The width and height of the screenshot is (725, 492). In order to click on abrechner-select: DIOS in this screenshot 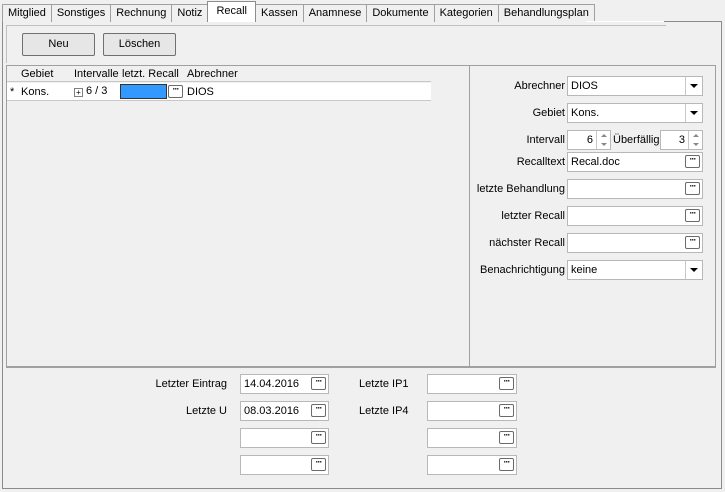, I will do `click(635, 86)`.